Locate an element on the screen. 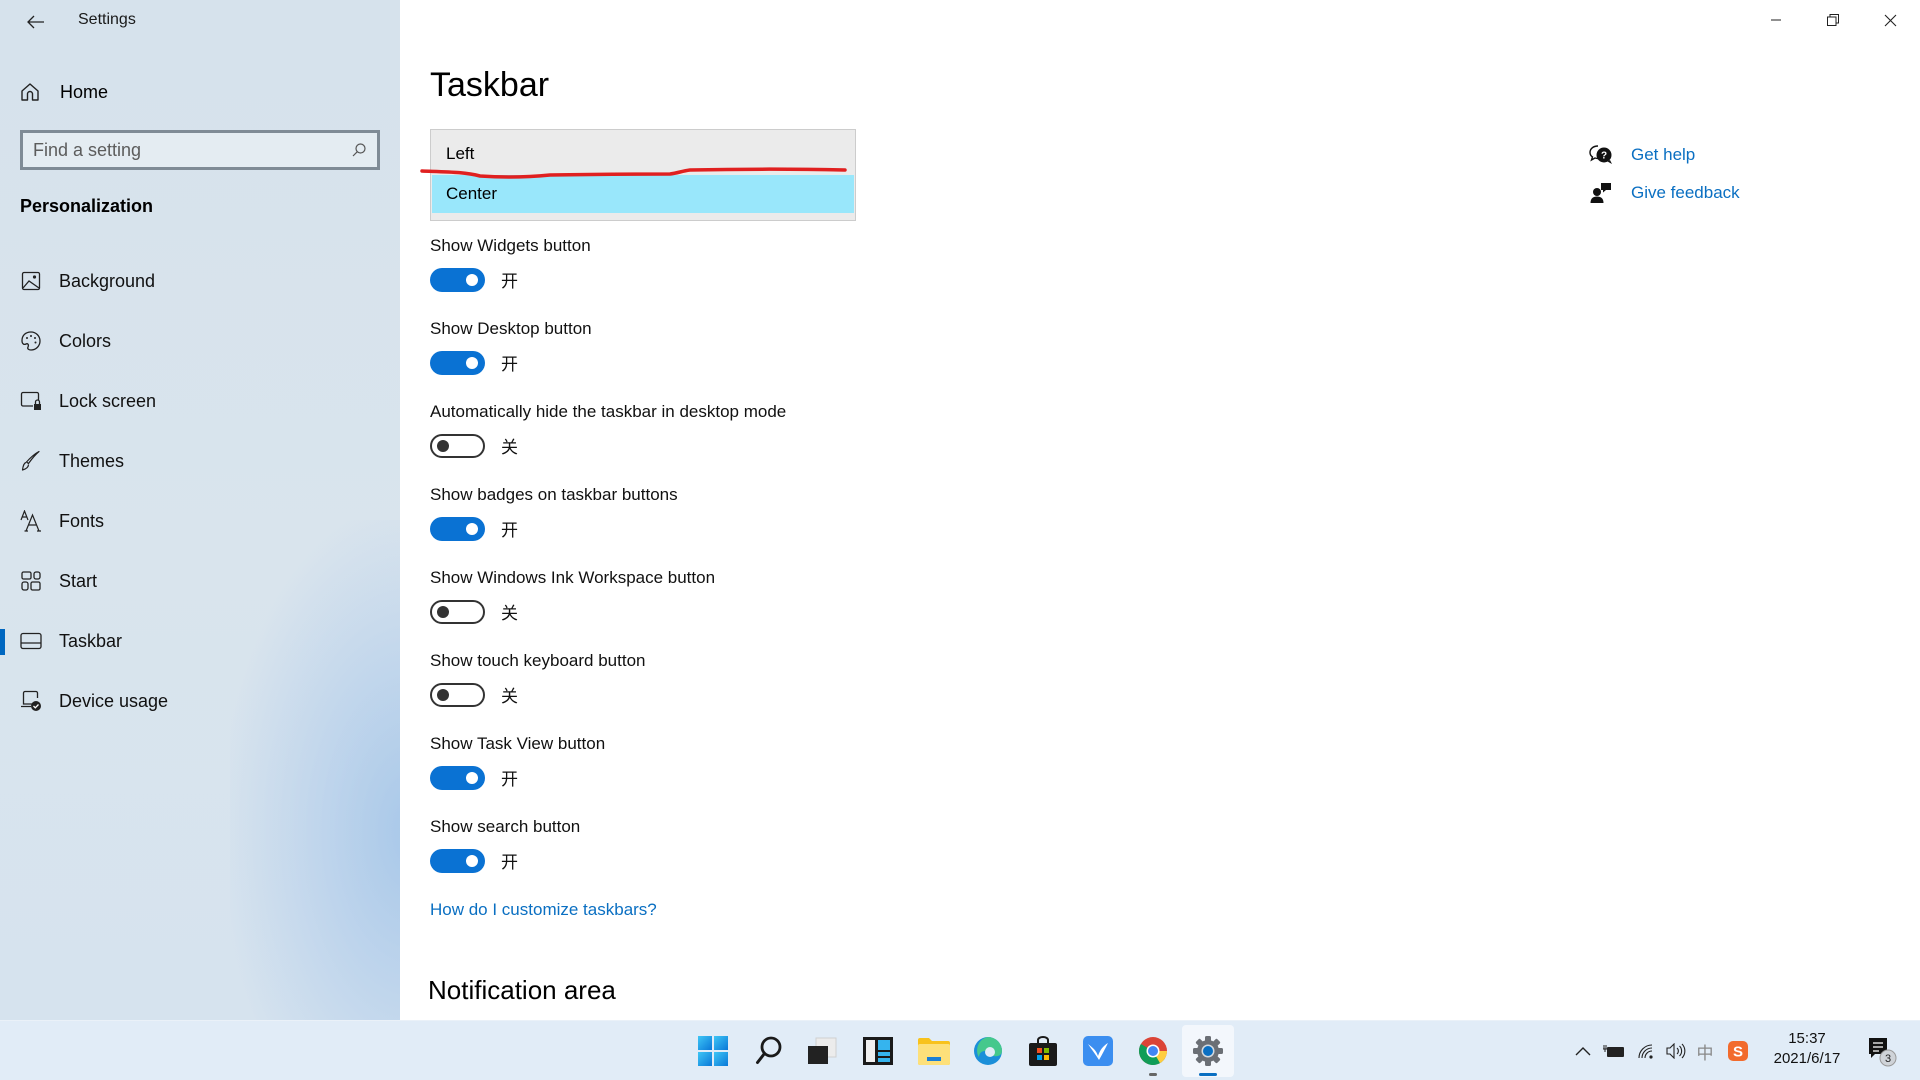  bird-app-icon is located at coordinates (1098, 1051).